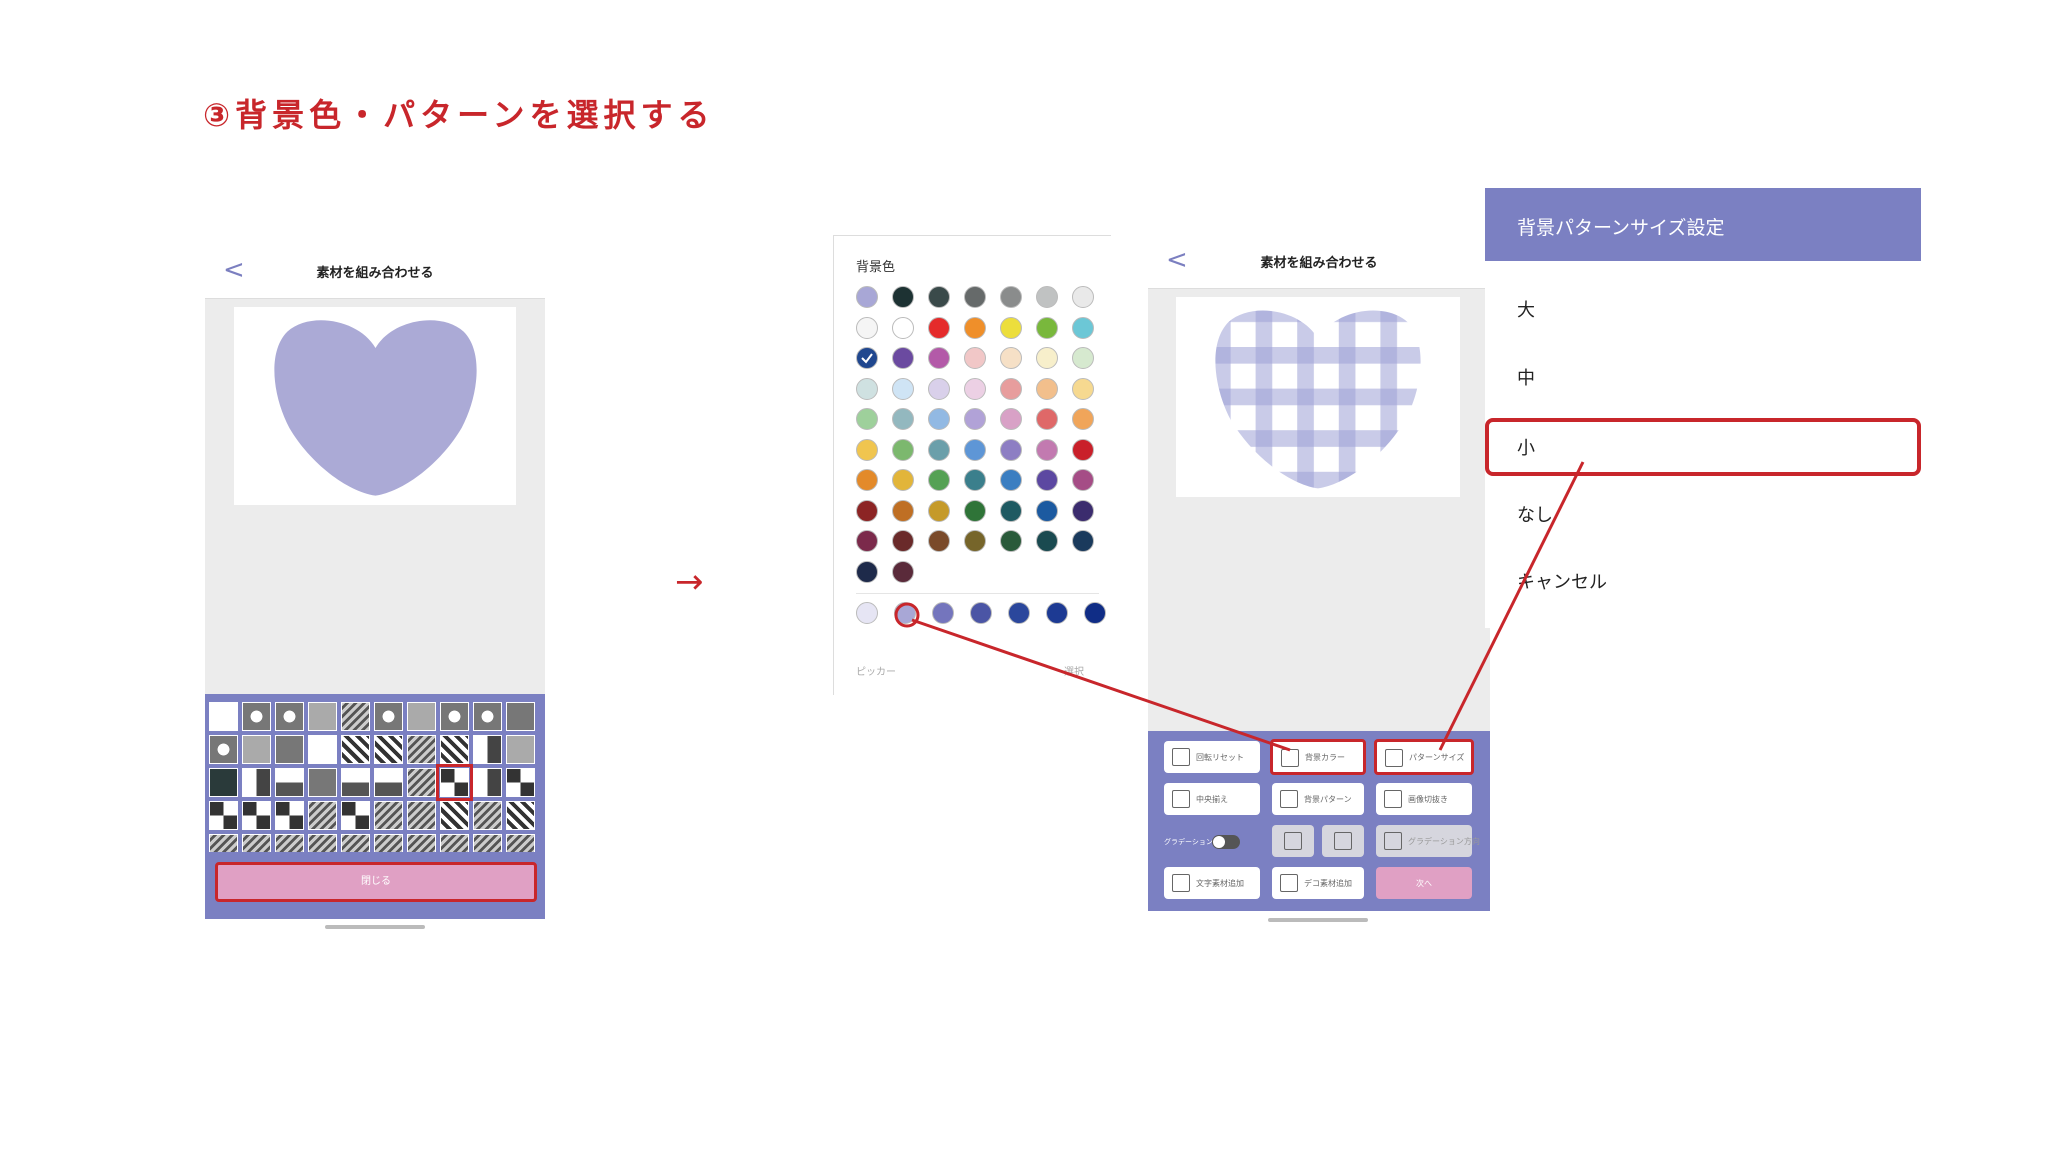  I want to click on center-align-button: 中央揃え, so click(1212, 799).